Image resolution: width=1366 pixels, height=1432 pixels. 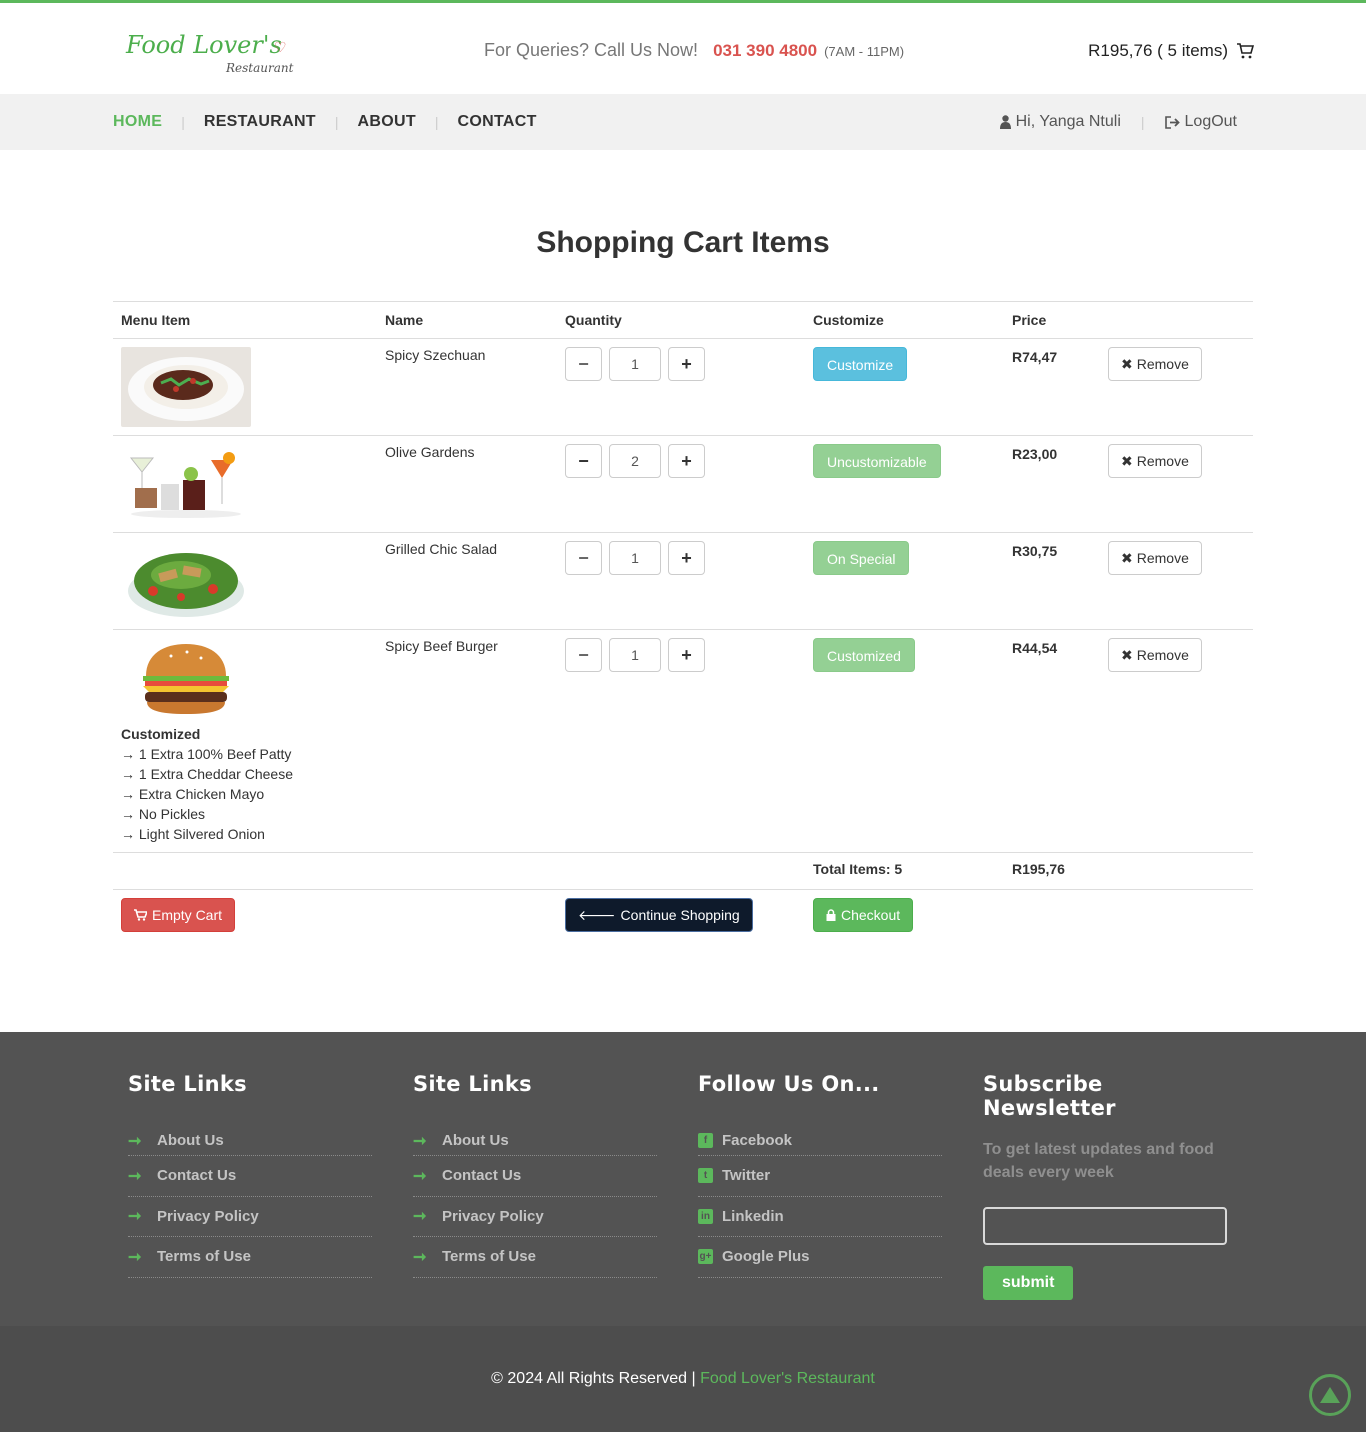 What do you see at coordinates (787, 1378) in the screenshot?
I see `copyright-brand-link: Food Lover's Restaurant` at bounding box center [787, 1378].